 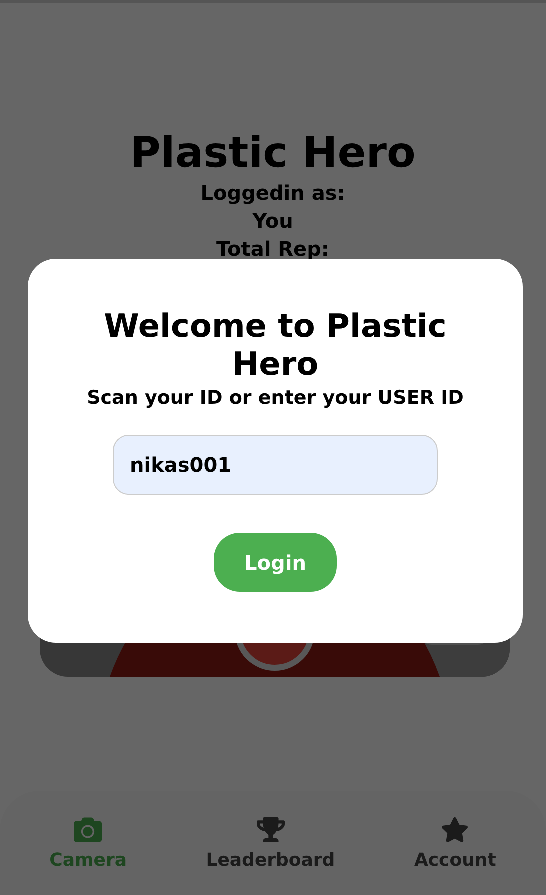 I want to click on nav-tab: Camera, so click(x=88, y=843).